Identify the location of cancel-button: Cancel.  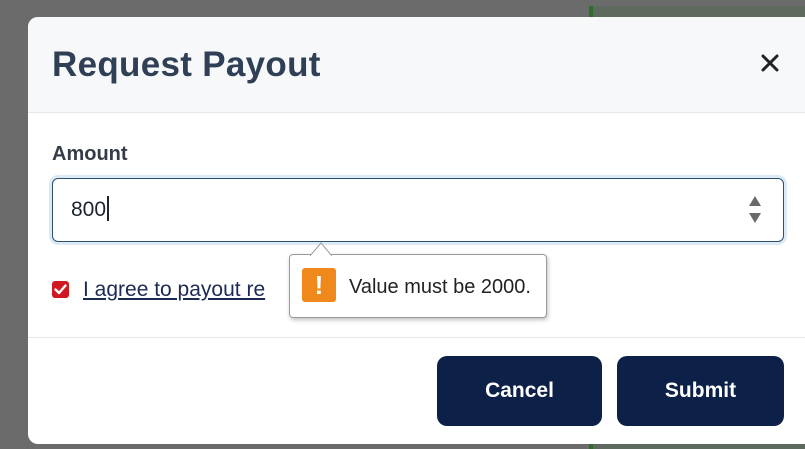
(519, 391).